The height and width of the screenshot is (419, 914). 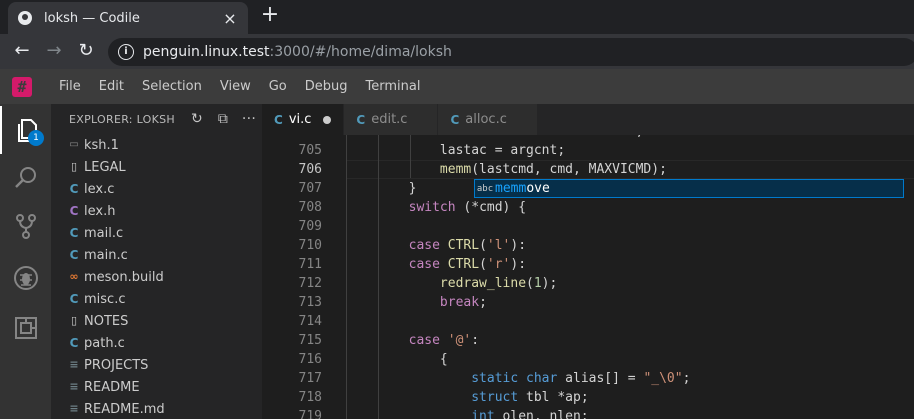 What do you see at coordinates (70, 86) in the screenshot?
I see `menu-file: File` at bounding box center [70, 86].